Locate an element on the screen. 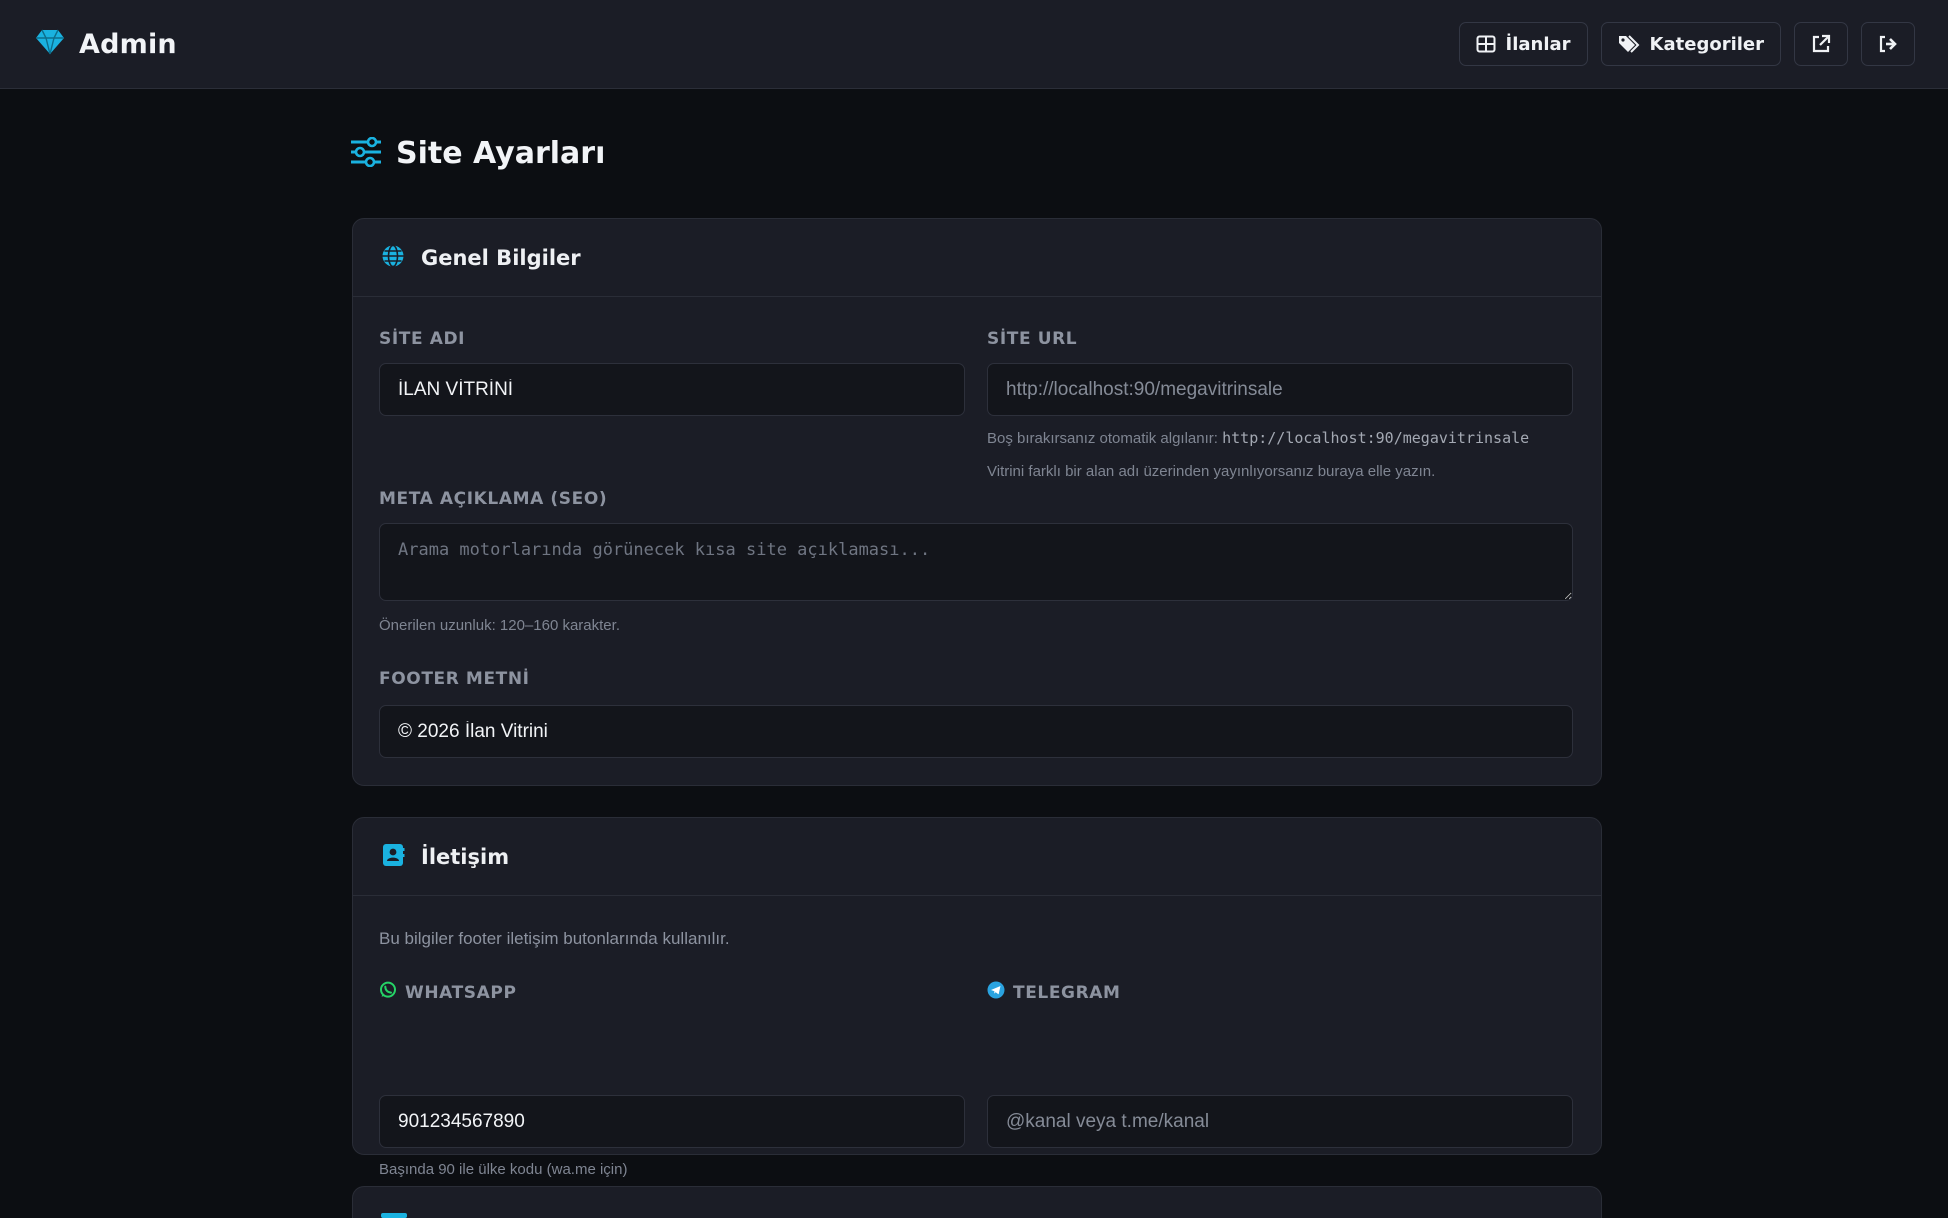 Image resolution: width=1948 pixels, height=1218 pixels. brand-name: Admin is located at coordinates (128, 44).